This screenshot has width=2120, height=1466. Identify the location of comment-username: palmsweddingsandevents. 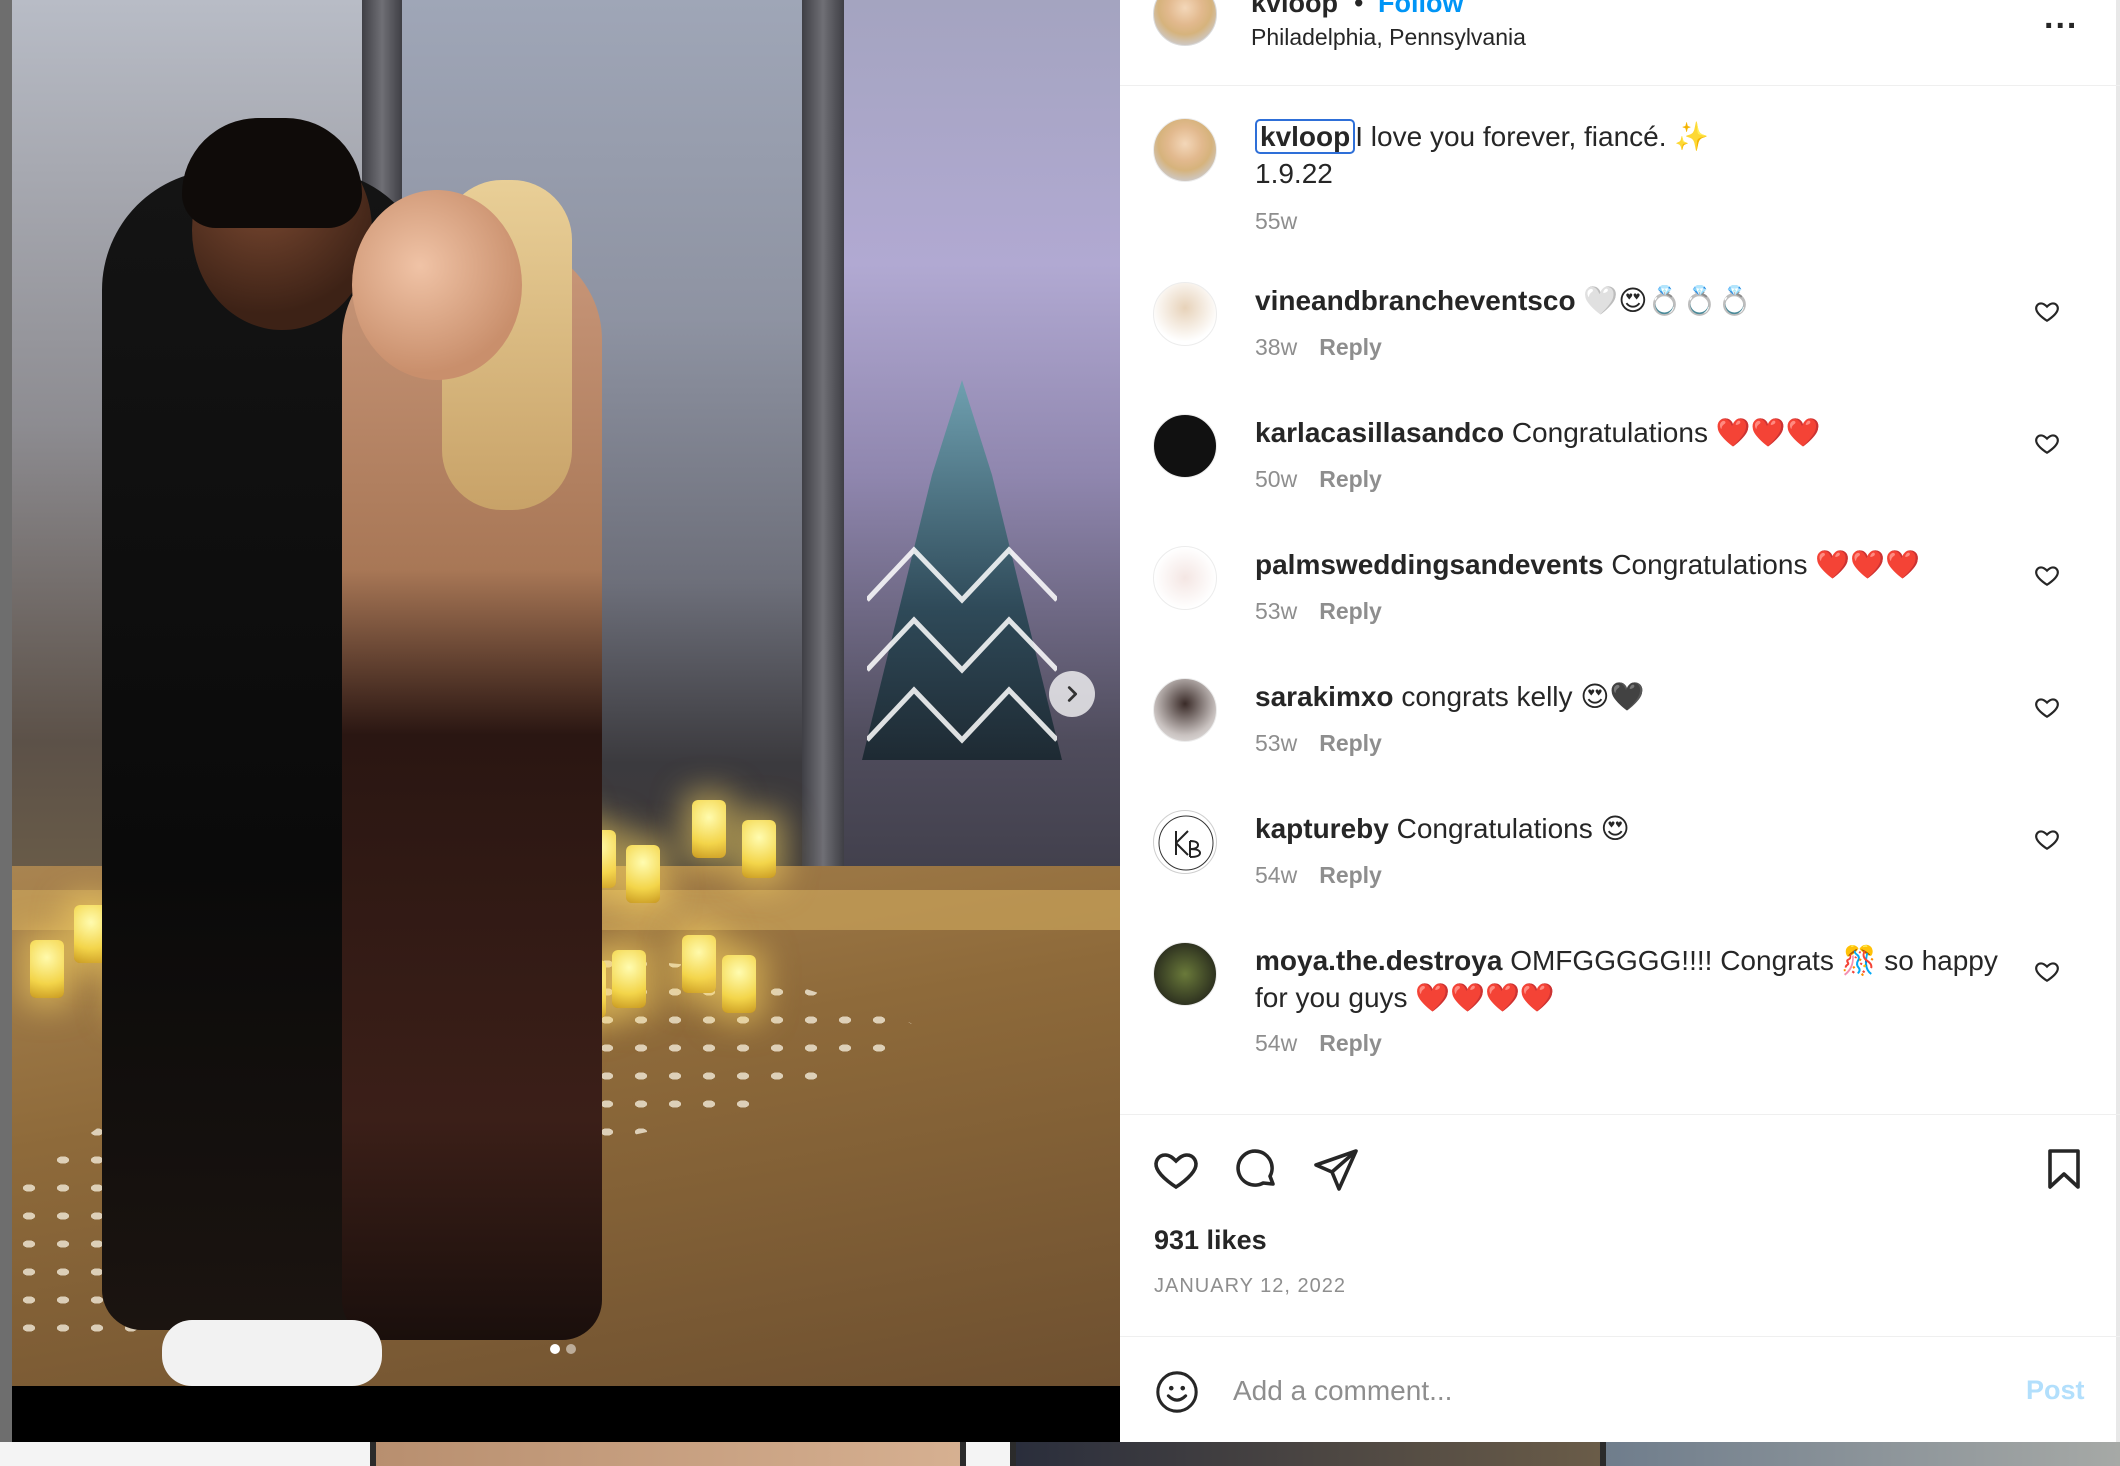
(1429, 564).